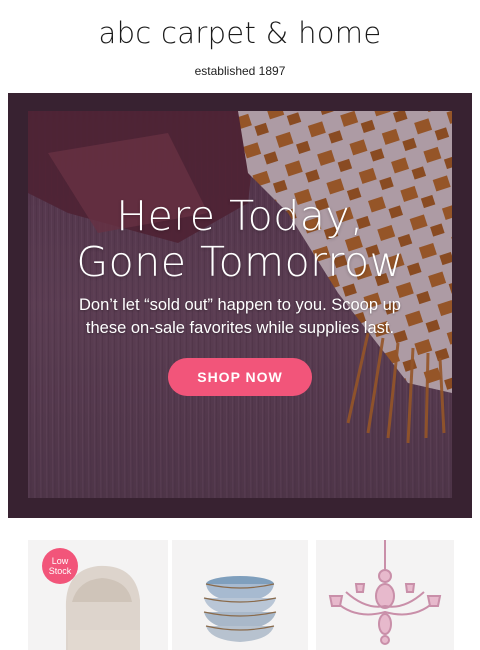  What do you see at coordinates (98, 595) in the screenshot?
I see `product-card-armchair: Low Stock` at bounding box center [98, 595].